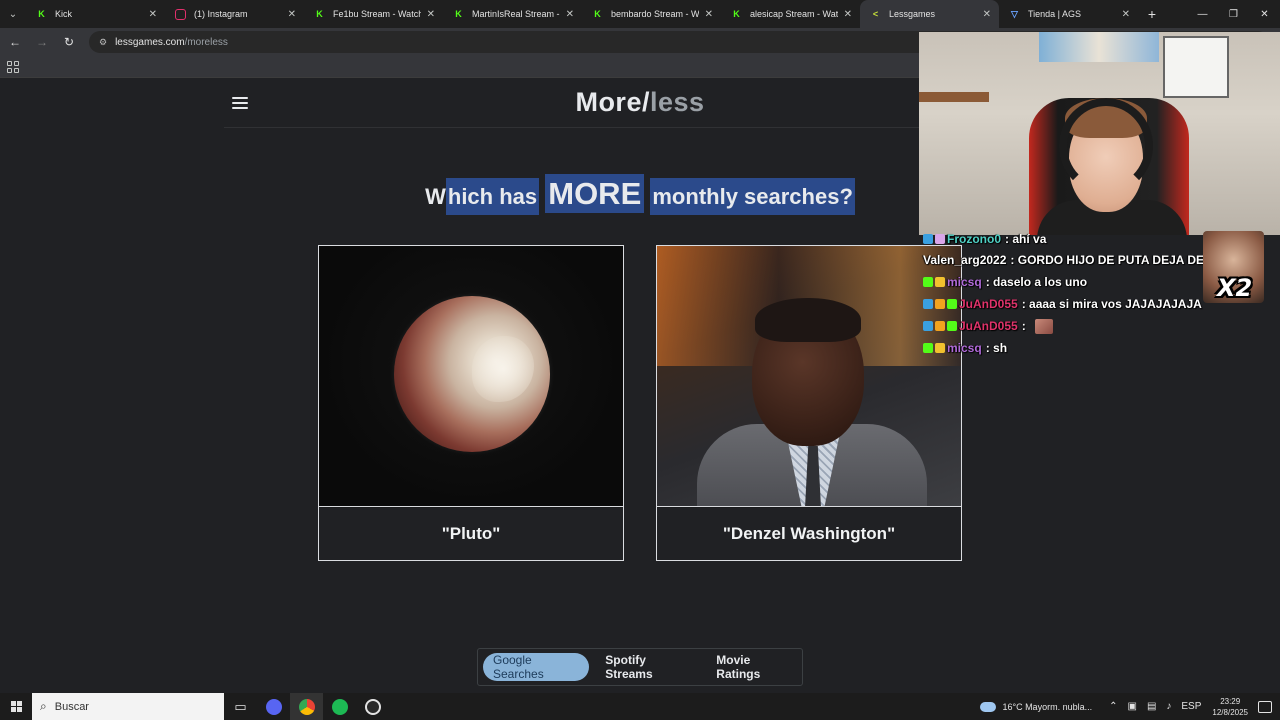 Image resolution: width=1280 pixels, height=720 pixels. I want to click on chat-username: Valen_arg2022, so click(965, 260).